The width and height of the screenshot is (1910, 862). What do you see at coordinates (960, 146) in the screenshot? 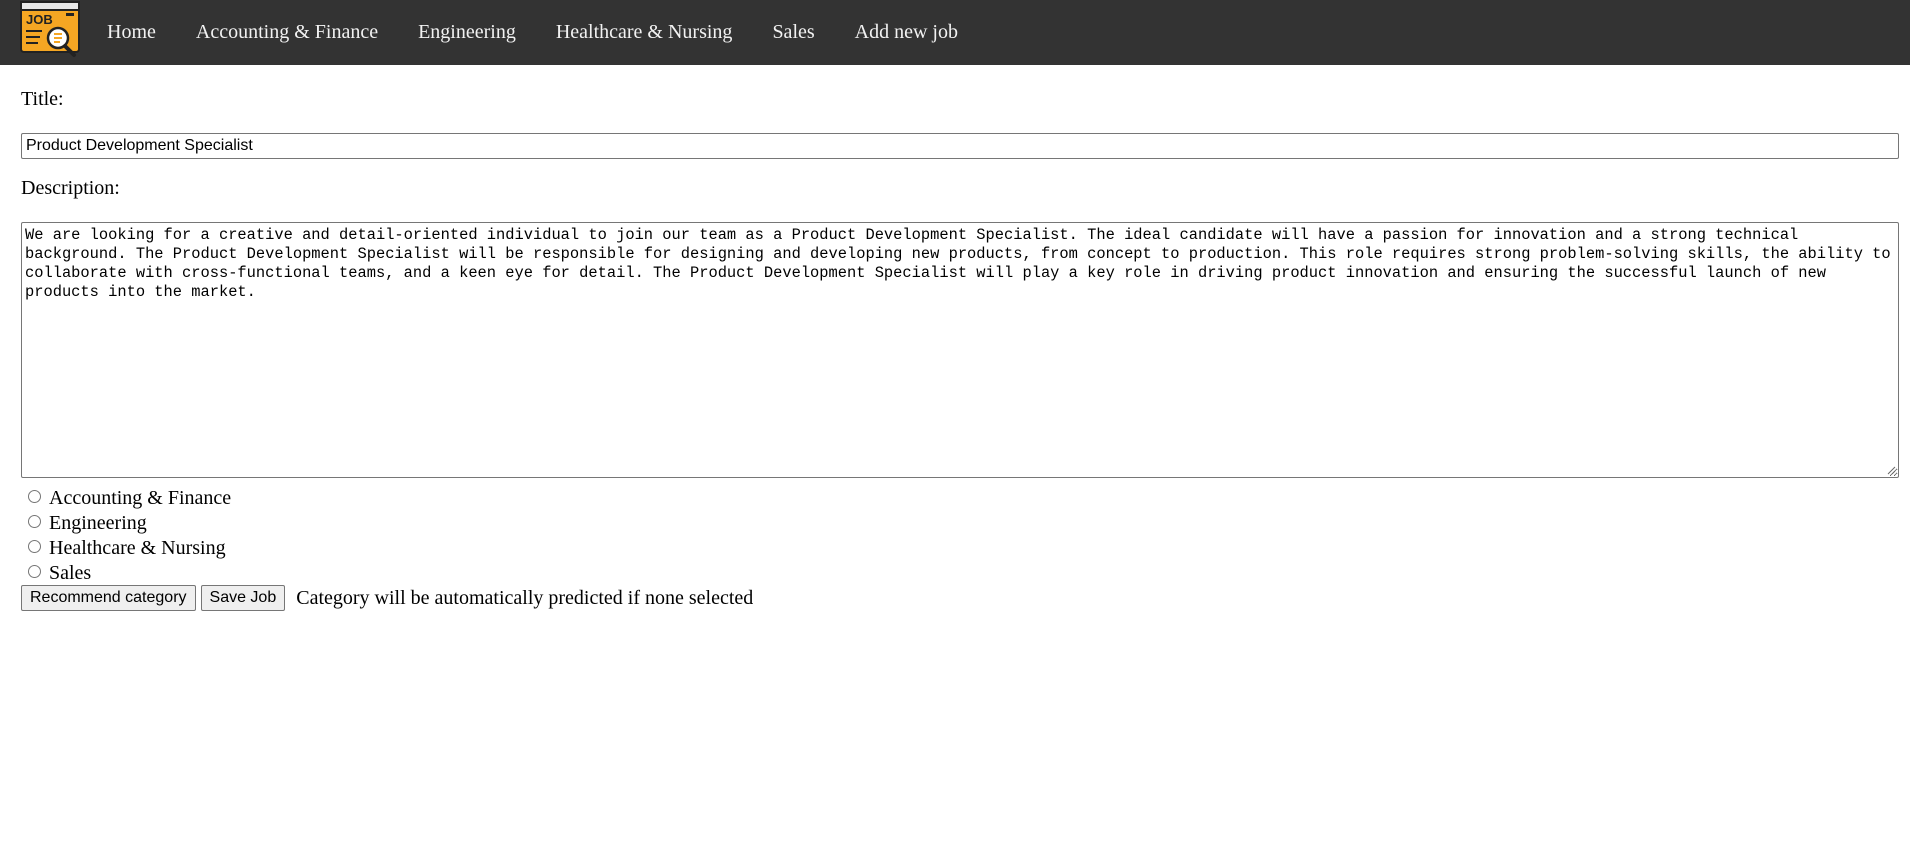
I see `title-input` at bounding box center [960, 146].